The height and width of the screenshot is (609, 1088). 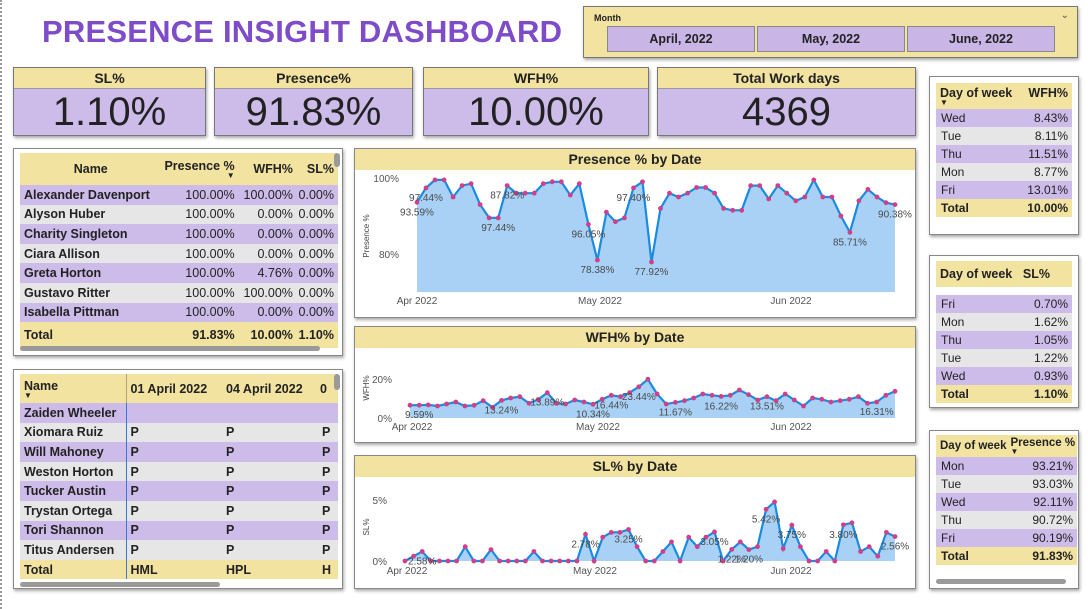 What do you see at coordinates (1004, 322) in the screenshot?
I see `table-row: Mon 1.62%` at bounding box center [1004, 322].